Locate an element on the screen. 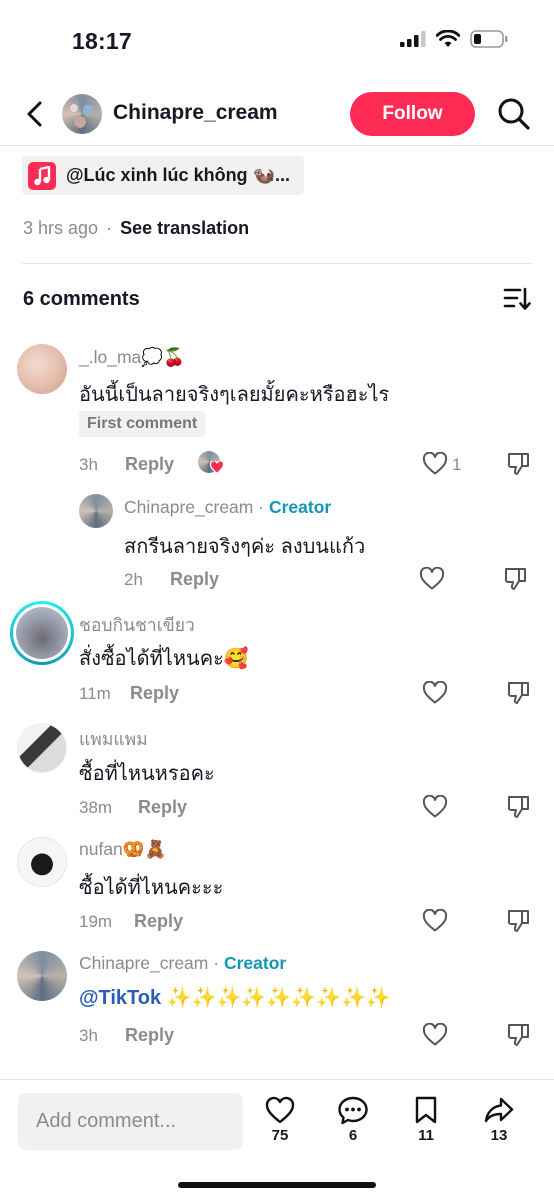 This screenshot has height=1200, width=554. comment-username: _.lo_ma💭🍒 is located at coordinates (132, 357).